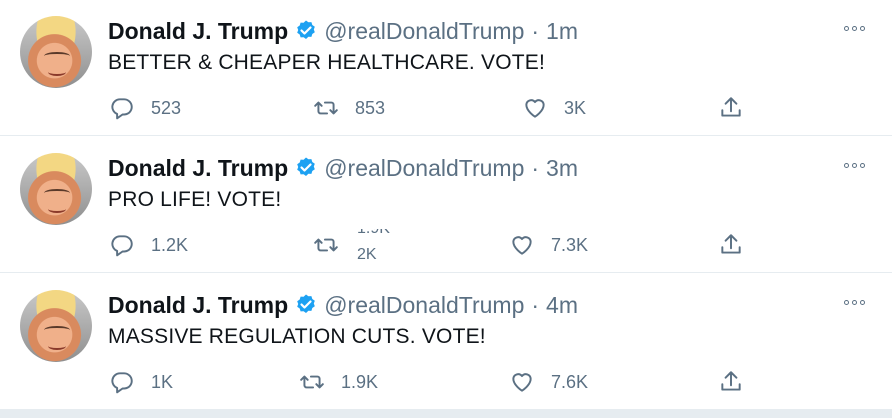  Describe the element at coordinates (297, 336) in the screenshot. I see `tweet-text: MASSIVE REGULATION CUTS. VOTE!` at that location.